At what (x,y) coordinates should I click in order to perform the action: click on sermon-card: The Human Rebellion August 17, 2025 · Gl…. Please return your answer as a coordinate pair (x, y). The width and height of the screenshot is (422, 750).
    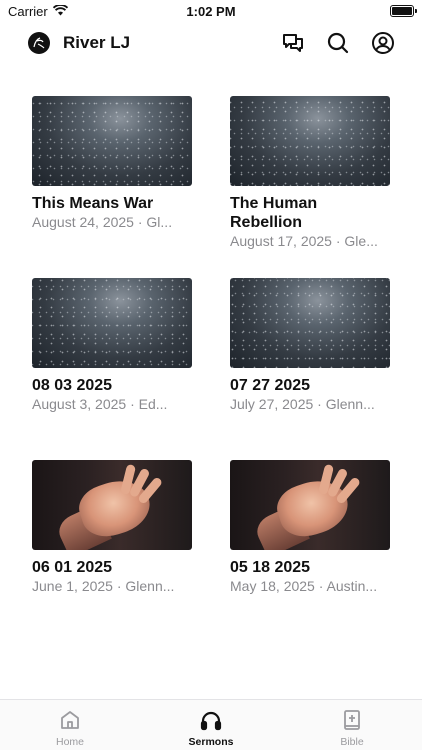
    Looking at the image, I should click on (310, 172).